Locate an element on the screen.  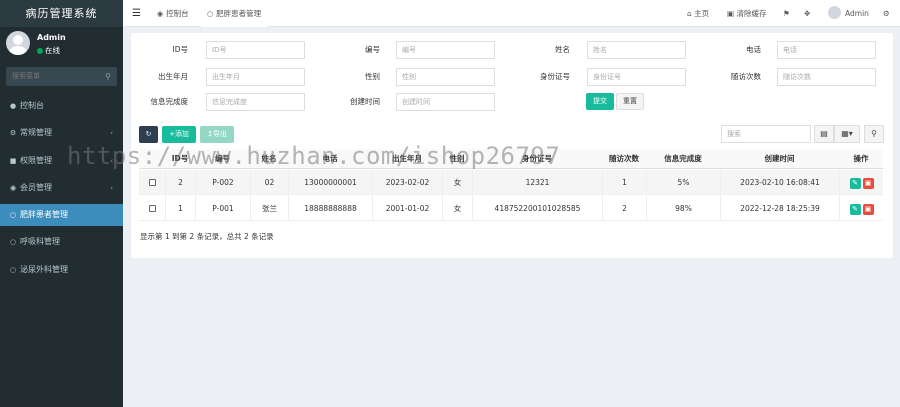
advanced-search-button: ⚲ is located at coordinates (874, 134).